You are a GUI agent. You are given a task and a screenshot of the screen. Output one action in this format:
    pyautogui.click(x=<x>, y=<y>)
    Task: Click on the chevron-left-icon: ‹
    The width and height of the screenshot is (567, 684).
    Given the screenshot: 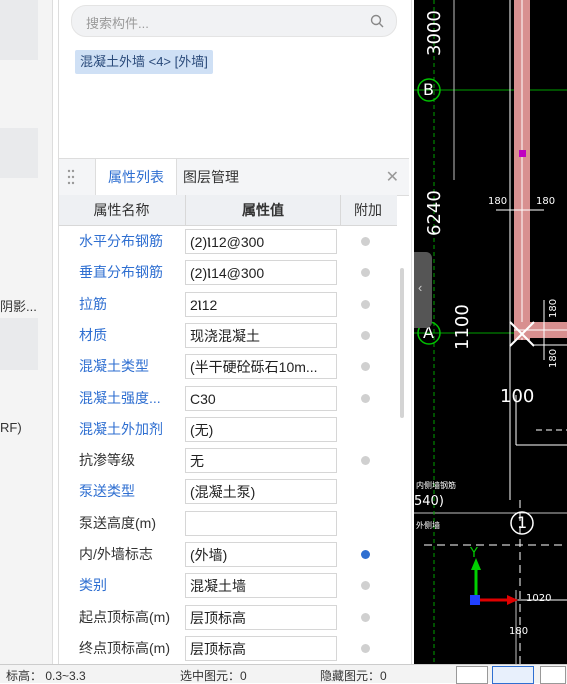 What is the action you would take?
    pyautogui.click(x=420, y=287)
    